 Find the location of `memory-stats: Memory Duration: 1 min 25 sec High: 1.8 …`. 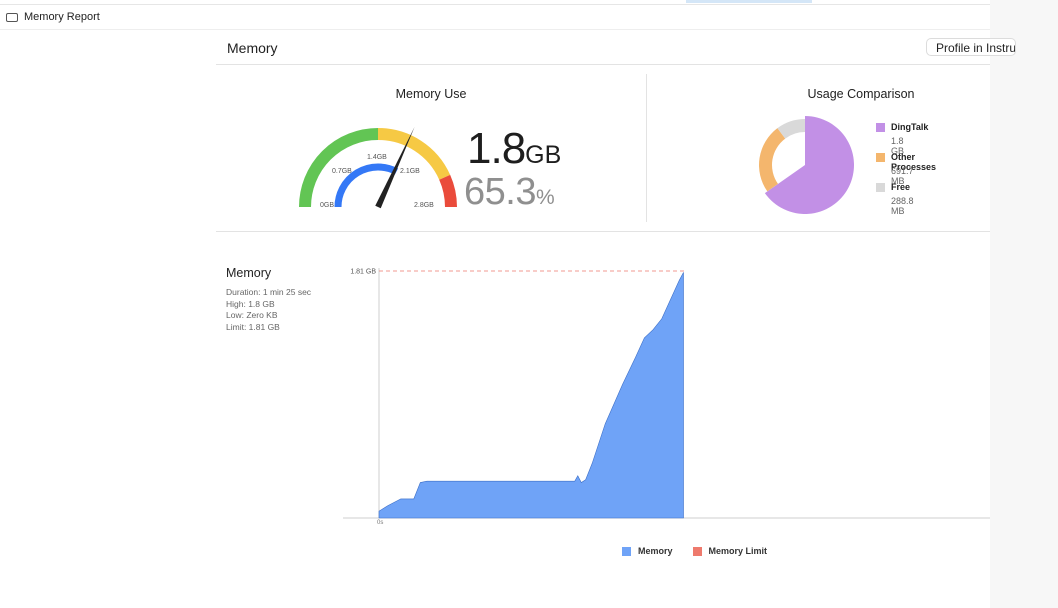

memory-stats: Memory Duration: 1 min 25 sec High: 1.8 … is located at coordinates (268, 299).